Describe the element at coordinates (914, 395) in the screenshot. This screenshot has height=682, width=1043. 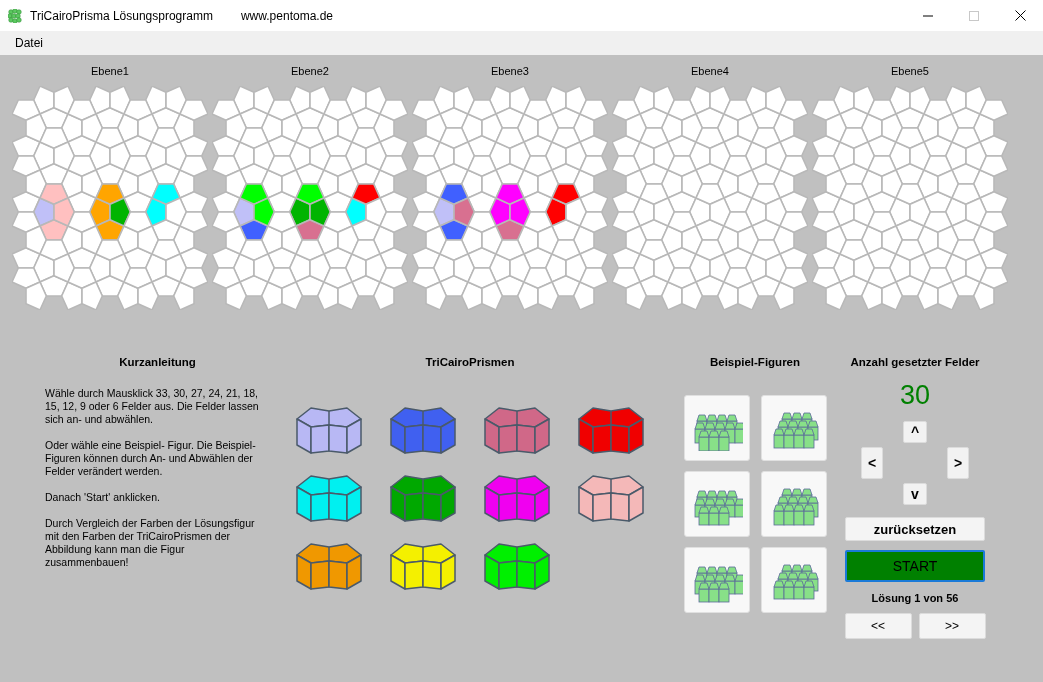
I see `field-count: 30` at that location.